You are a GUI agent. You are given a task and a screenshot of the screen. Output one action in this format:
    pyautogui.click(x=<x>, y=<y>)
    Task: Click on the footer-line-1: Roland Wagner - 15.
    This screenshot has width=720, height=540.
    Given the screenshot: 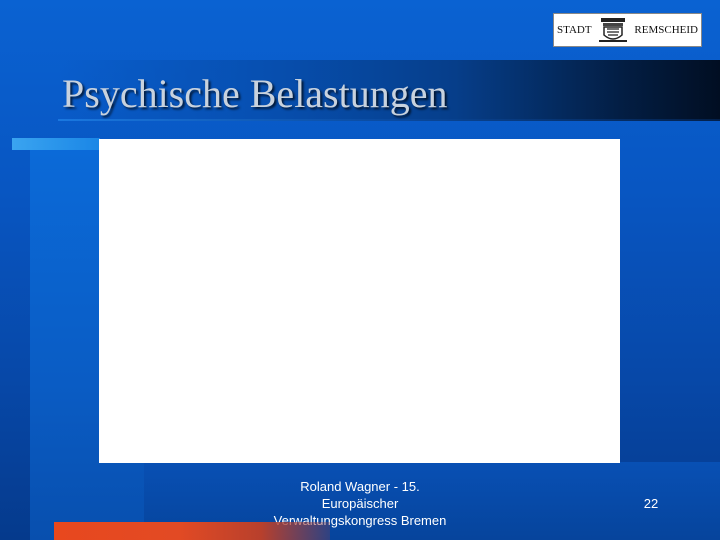 What is the action you would take?
    pyautogui.click(x=360, y=486)
    